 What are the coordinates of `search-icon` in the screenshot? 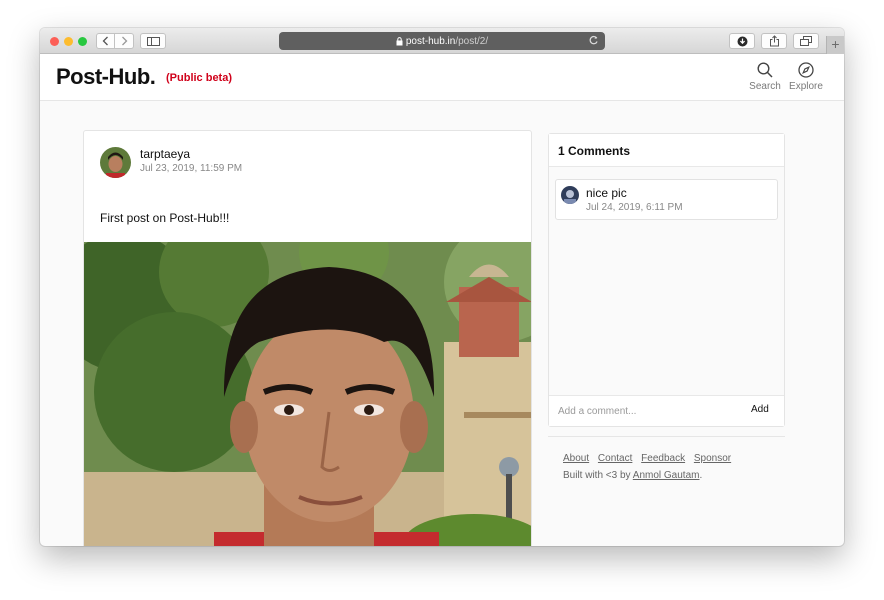 It's located at (765, 70).